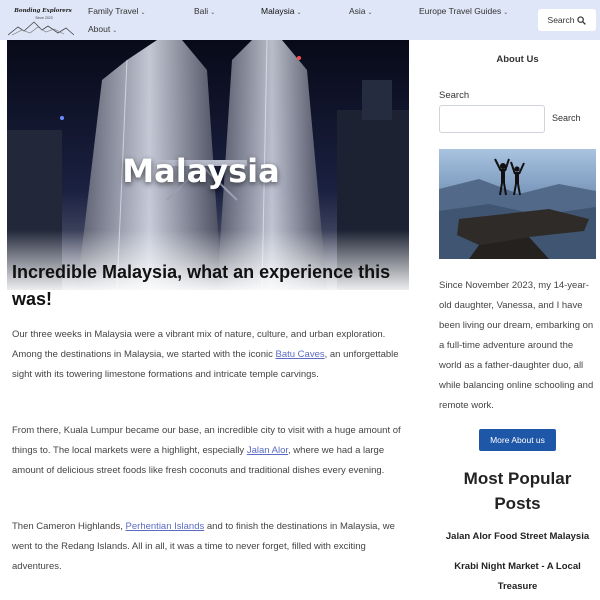  I want to click on nav-europe-travel-guides: Europe Travel Guides ⌄, so click(463, 11).